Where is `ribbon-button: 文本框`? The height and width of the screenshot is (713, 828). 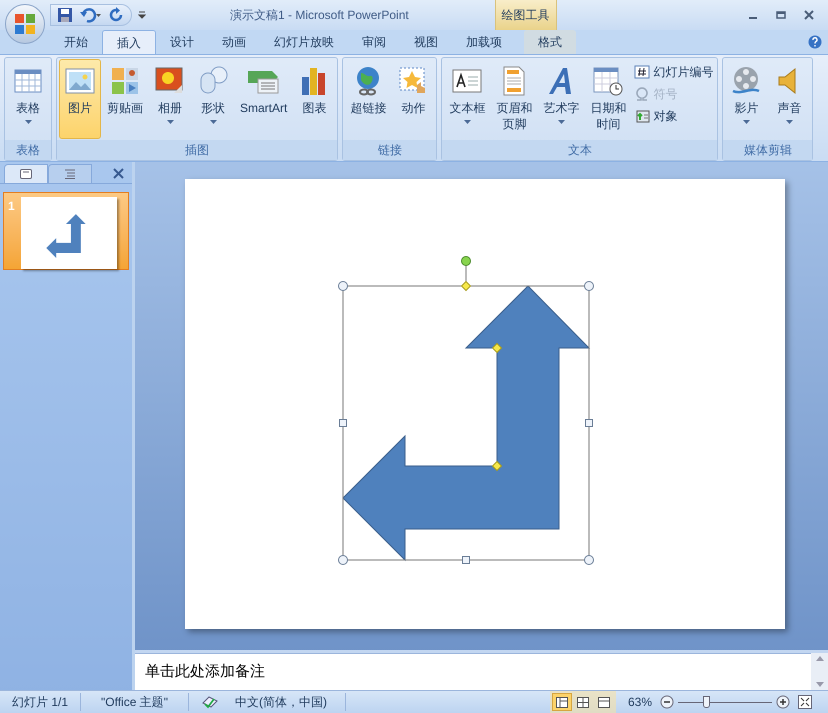
ribbon-button: 文本框 is located at coordinates (467, 99).